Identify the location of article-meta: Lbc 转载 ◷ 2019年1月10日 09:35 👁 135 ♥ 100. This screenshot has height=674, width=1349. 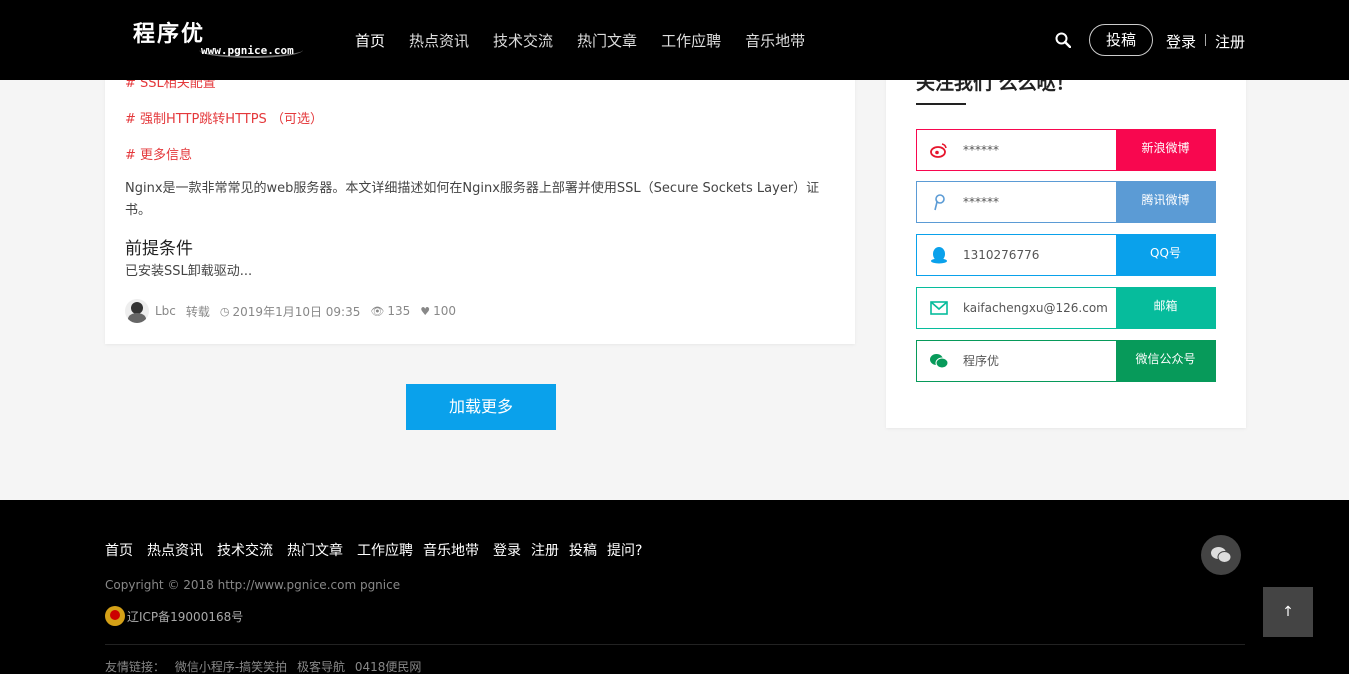
(295, 311).